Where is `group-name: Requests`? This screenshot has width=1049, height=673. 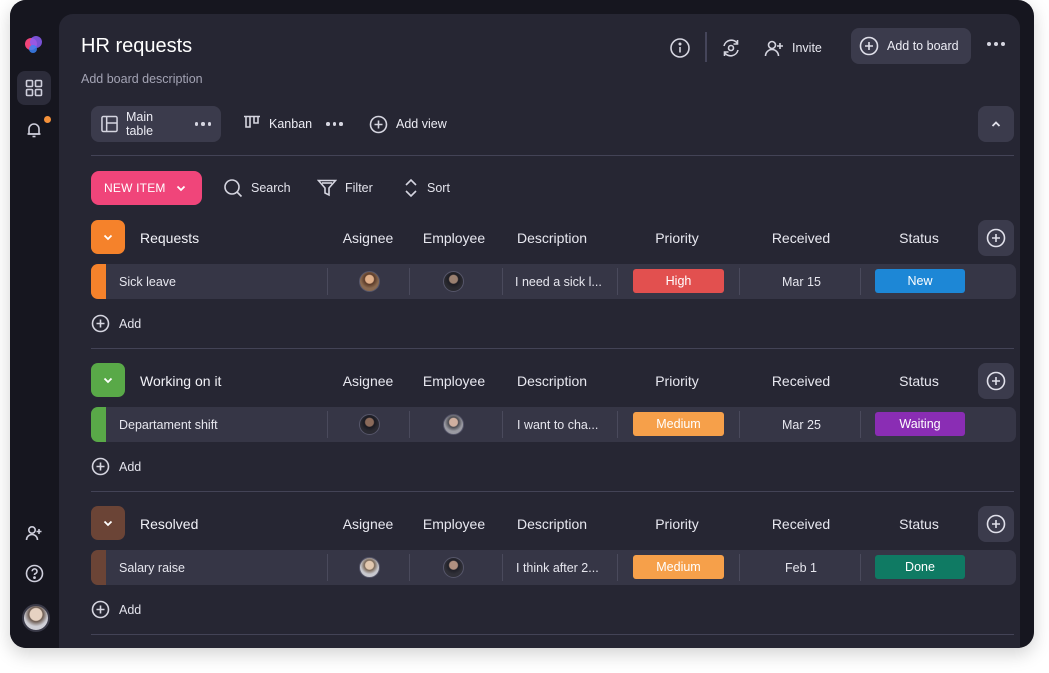 group-name: Requests is located at coordinates (170, 238).